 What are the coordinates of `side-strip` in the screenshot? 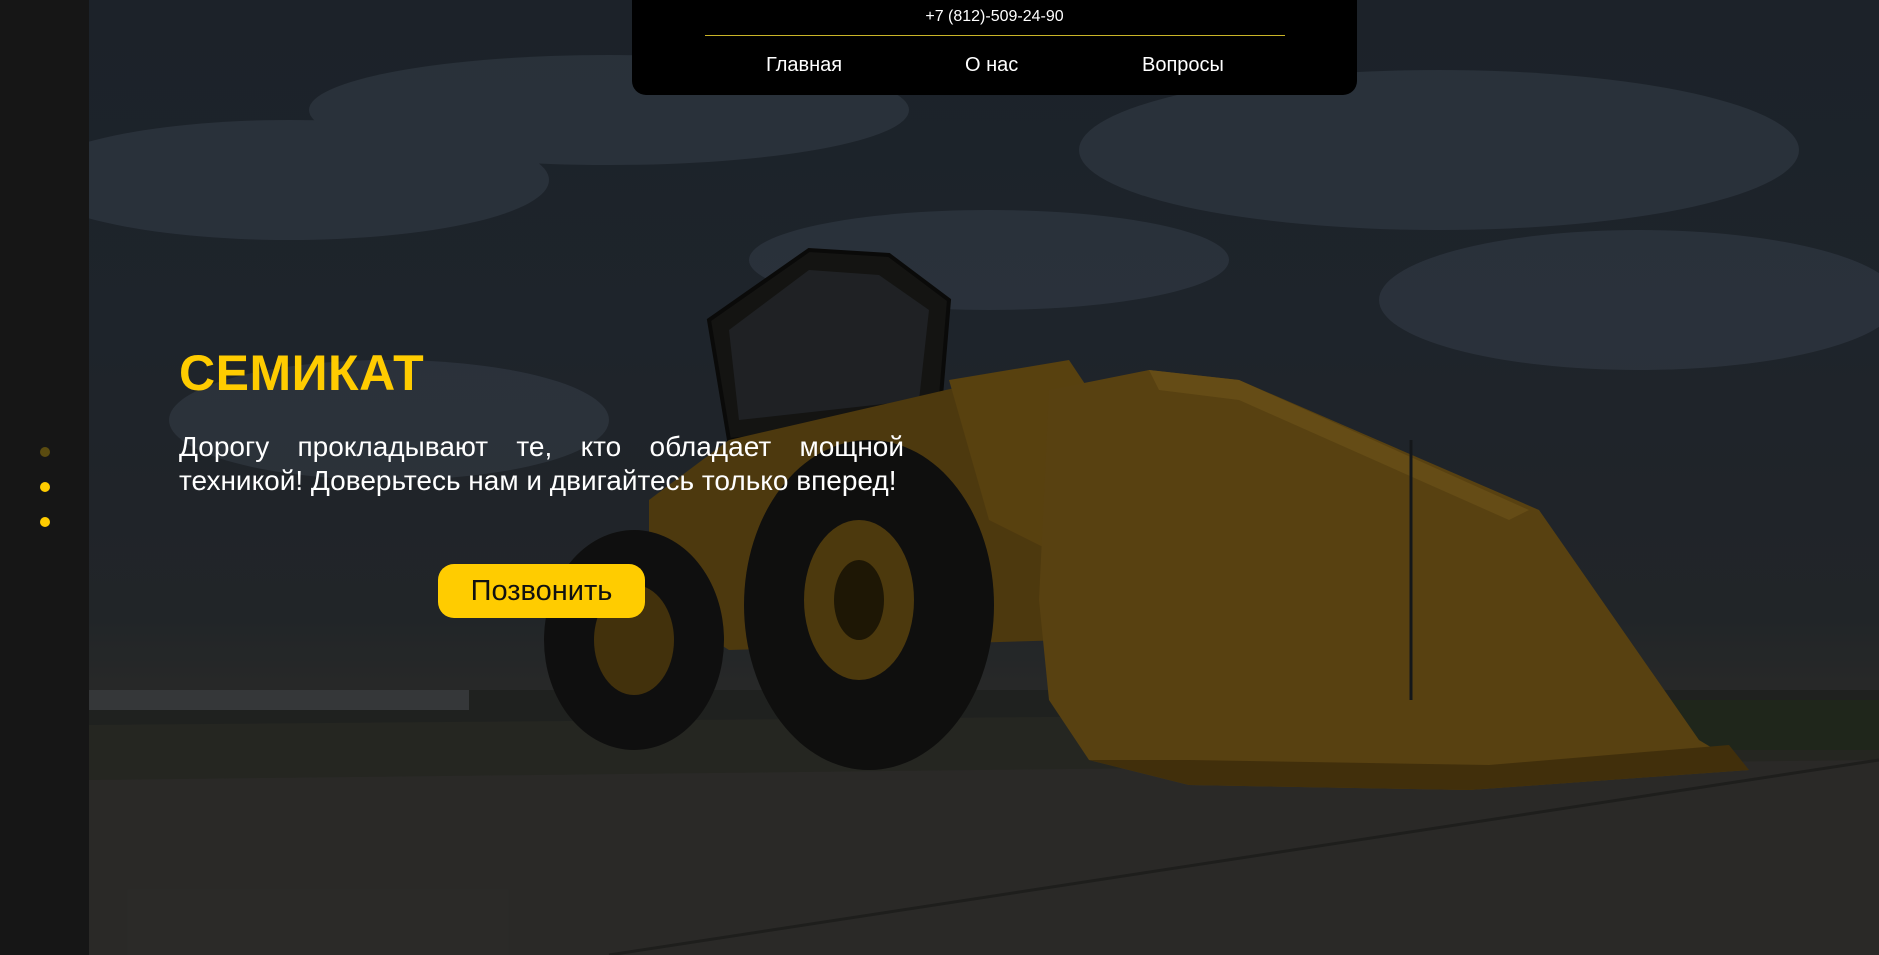 It's located at (44, 477).